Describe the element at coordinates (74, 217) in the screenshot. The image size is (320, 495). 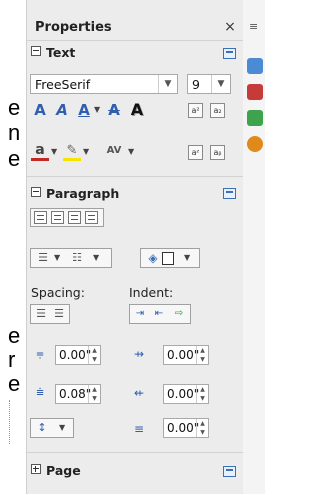
I see `align-right-icon` at that location.